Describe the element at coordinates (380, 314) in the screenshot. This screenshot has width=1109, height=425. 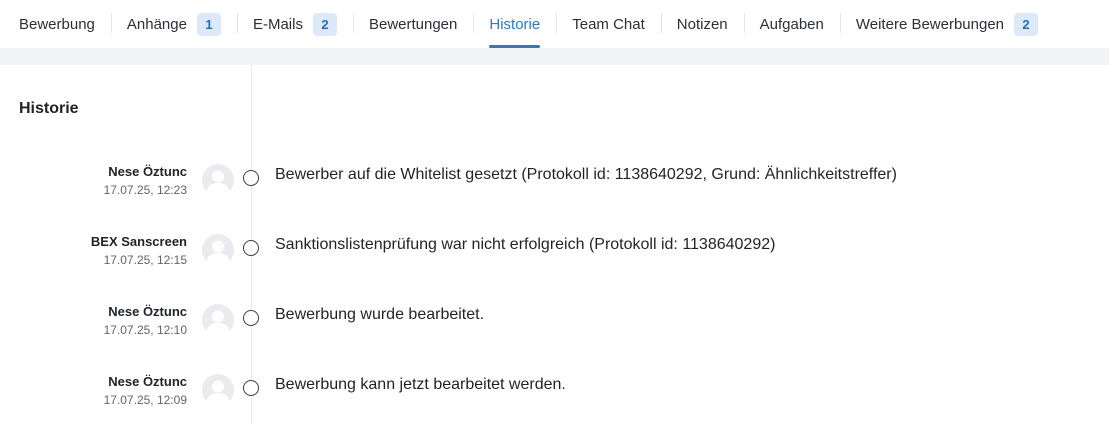
I see `entry-message: Bewerbung wurde bearbeitet.` at that location.